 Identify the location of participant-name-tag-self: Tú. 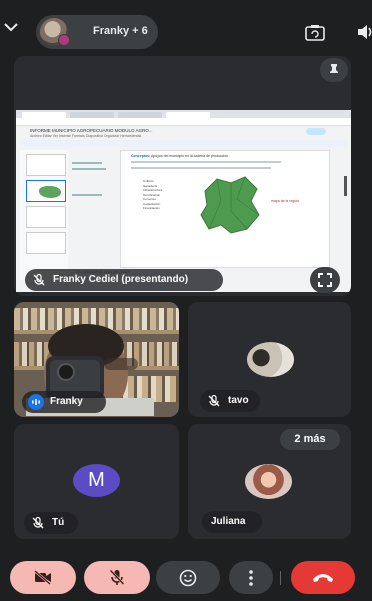
(51, 523).